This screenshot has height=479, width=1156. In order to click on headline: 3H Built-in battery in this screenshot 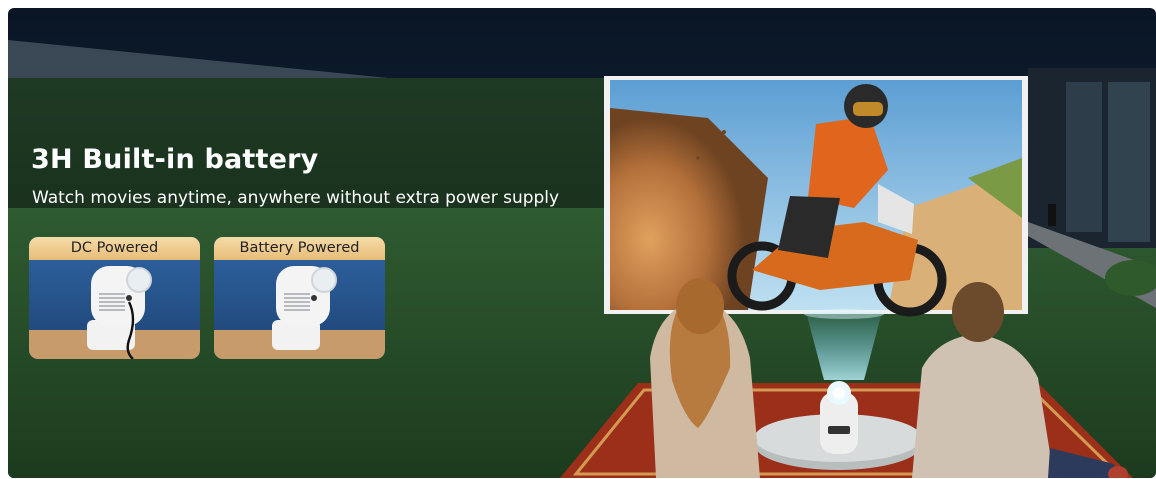, I will do `click(175, 159)`.